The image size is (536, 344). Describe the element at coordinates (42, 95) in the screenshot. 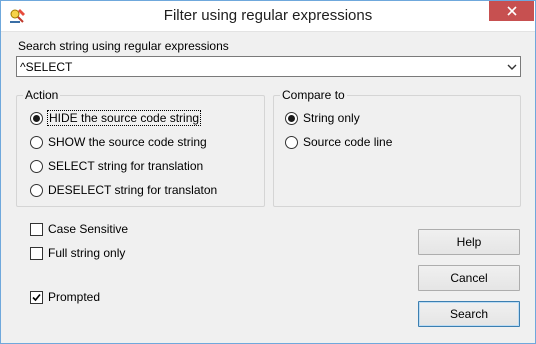

I see `action-group-title: Action` at that location.